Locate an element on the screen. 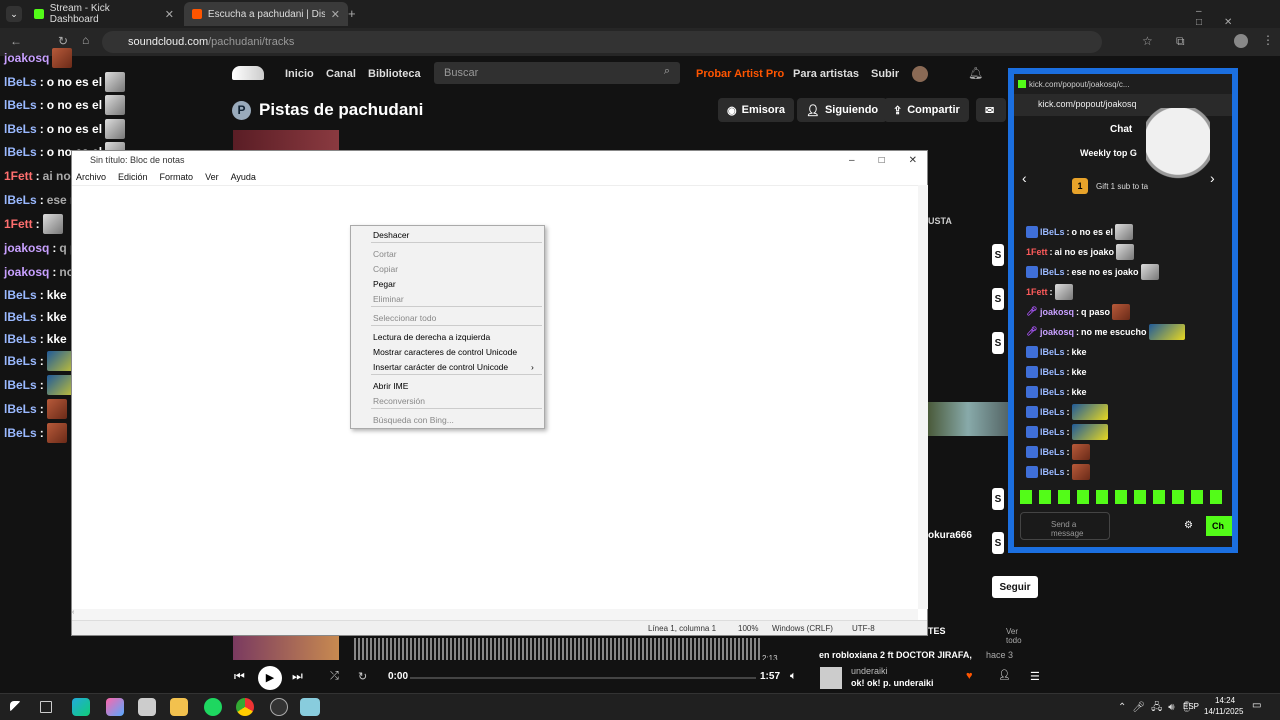 This screenshot has width=1280, height=720. now-playing-artwork is located at coordinates (831, 678).